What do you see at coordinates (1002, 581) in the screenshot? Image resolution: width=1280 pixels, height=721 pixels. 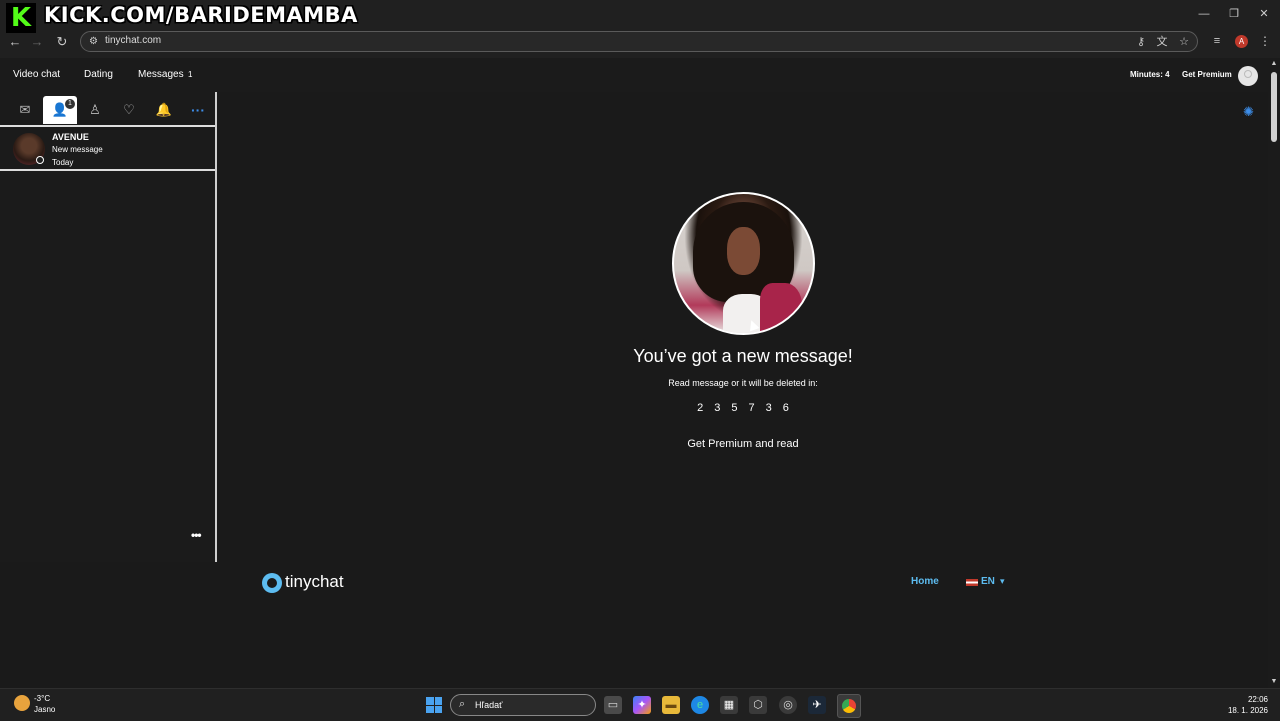 I see `chevron-down-icon: ▾` at bounding box center [1002, 581].